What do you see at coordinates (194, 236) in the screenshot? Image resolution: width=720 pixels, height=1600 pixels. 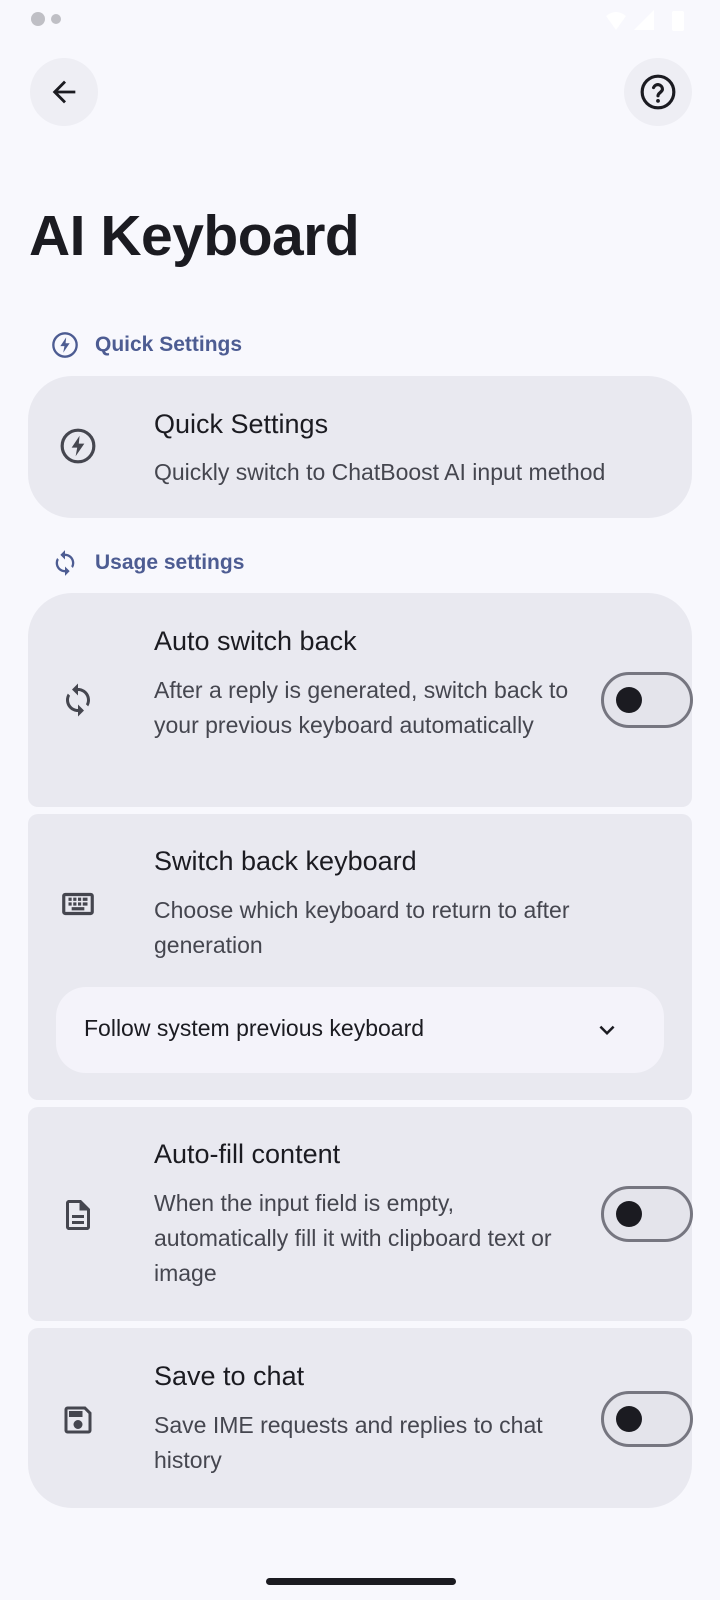 I see `page-title: AI Keyboard` at bounding box center [194, 236].